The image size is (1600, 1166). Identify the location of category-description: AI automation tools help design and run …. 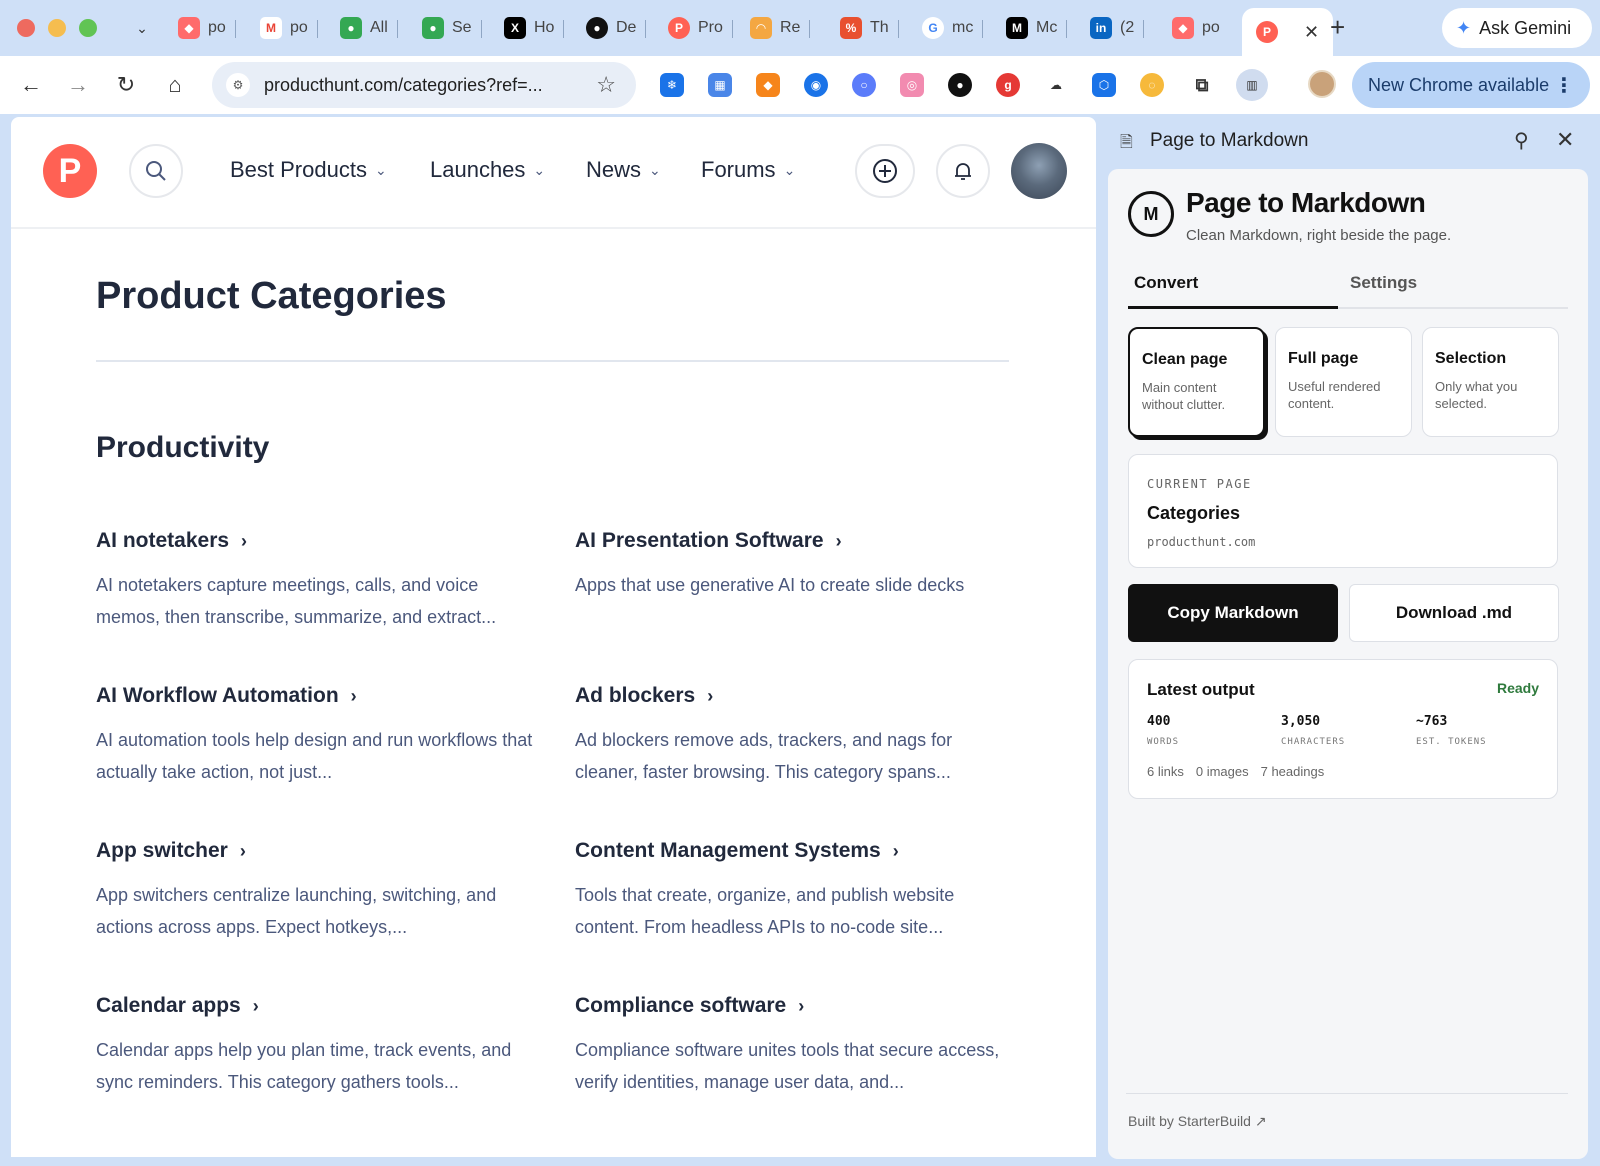
(314, 756).